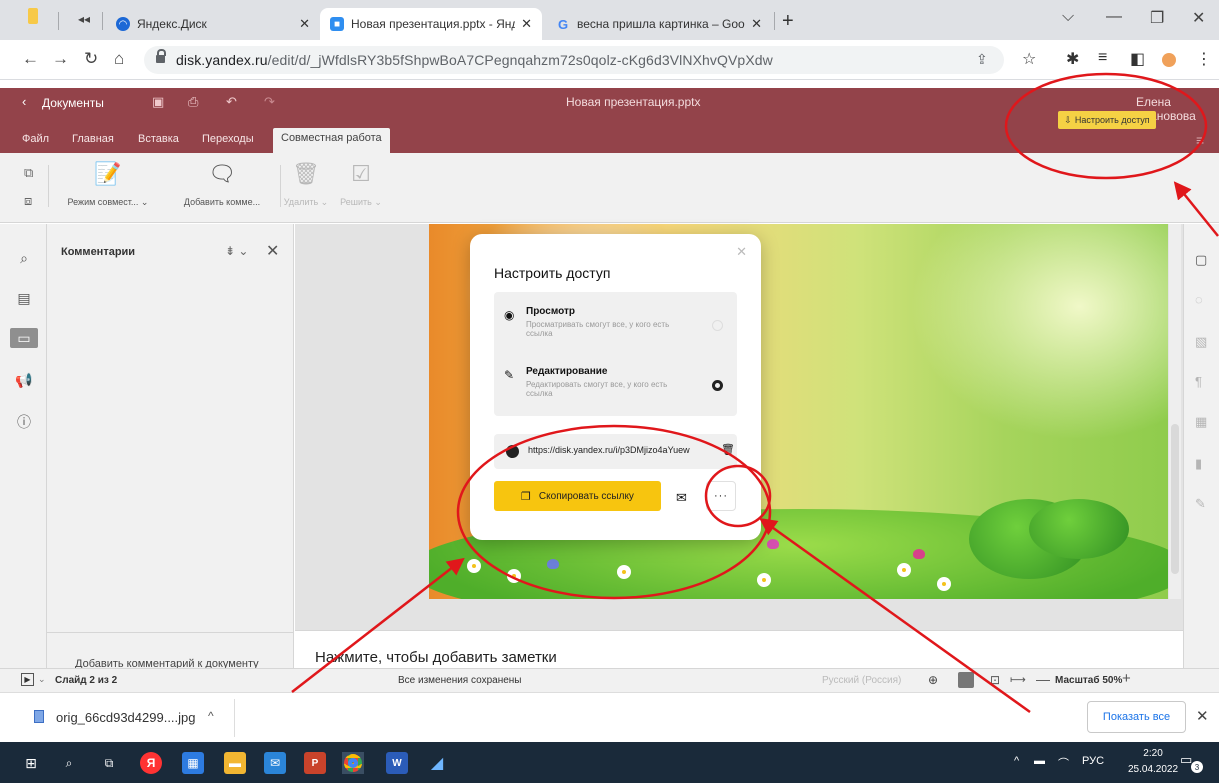 The image size is (1219, 783). What do you see at coordinates (1029, 59) in the screenshot?
I see `bookmark-star-icon: ☆` at bounding box center [1029, 59].